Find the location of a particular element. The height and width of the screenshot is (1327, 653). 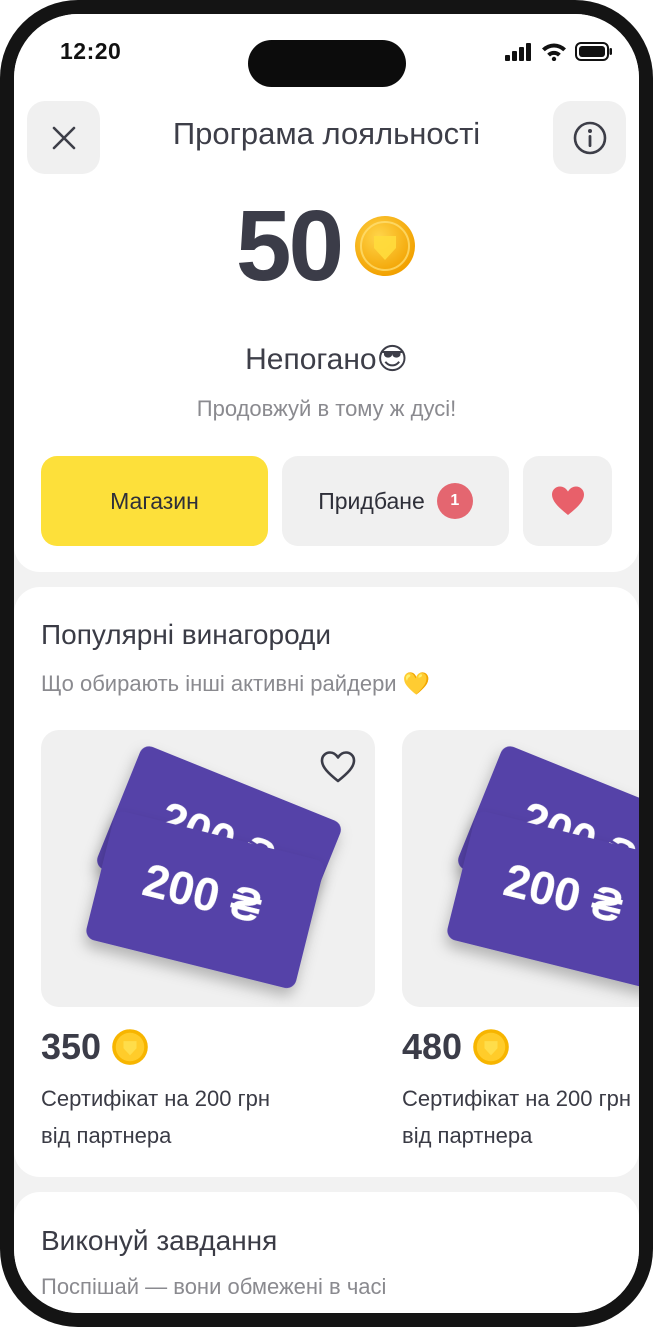

info-button is located at coordinates (589, 137).